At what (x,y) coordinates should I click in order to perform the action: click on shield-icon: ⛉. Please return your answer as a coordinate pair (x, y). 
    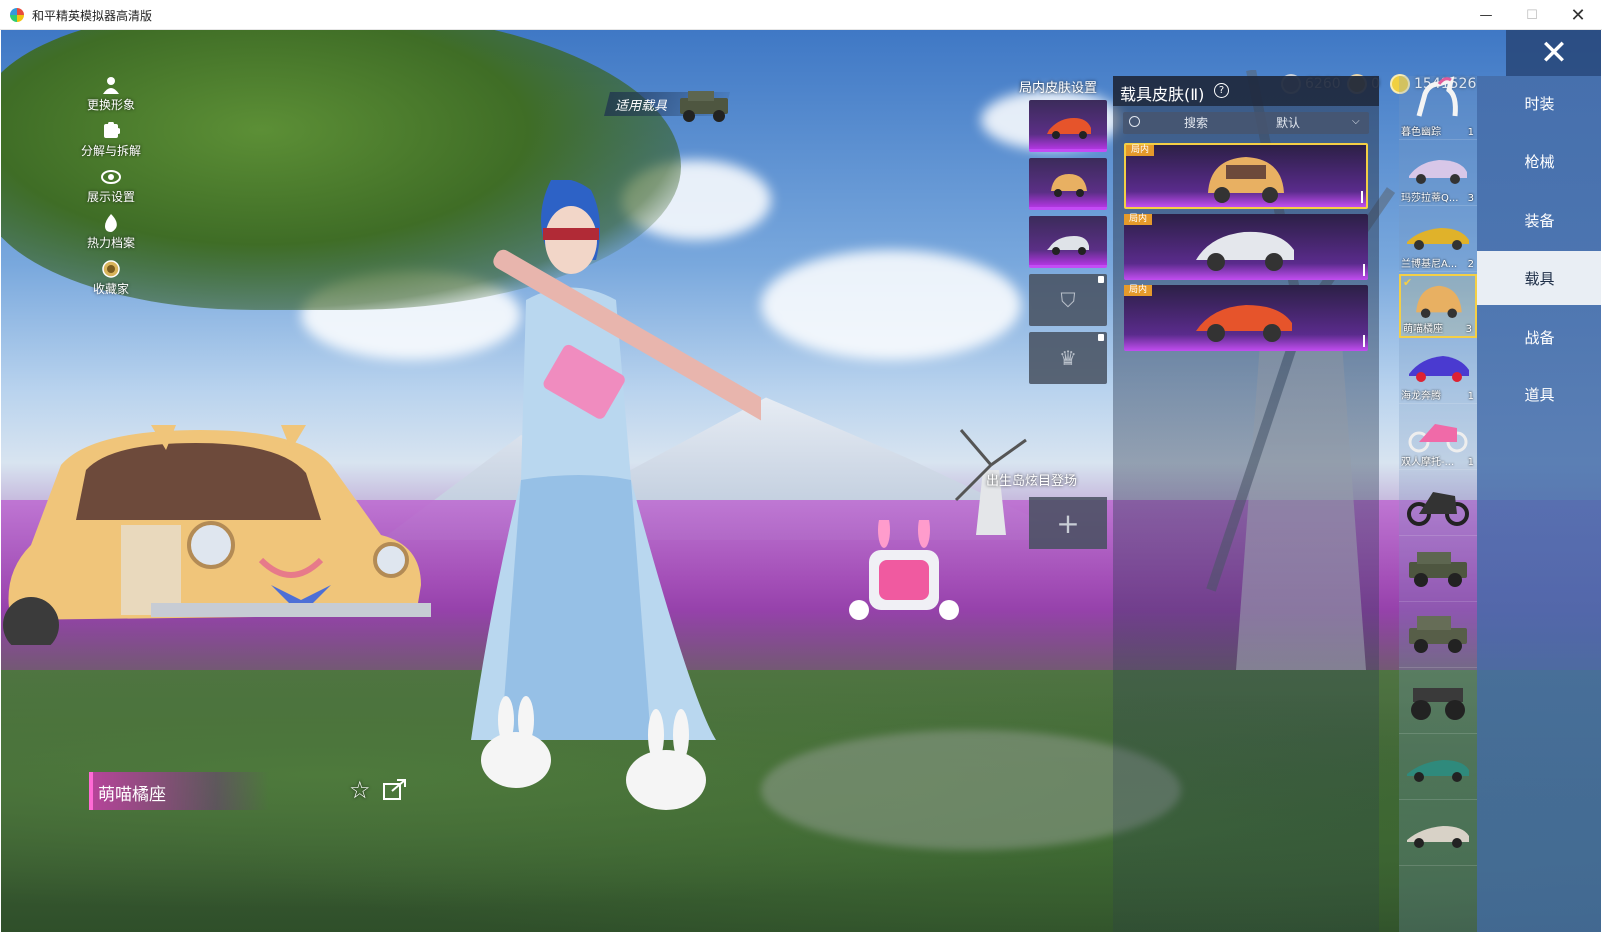
    Looking at the image, I should click on (1068, 300).